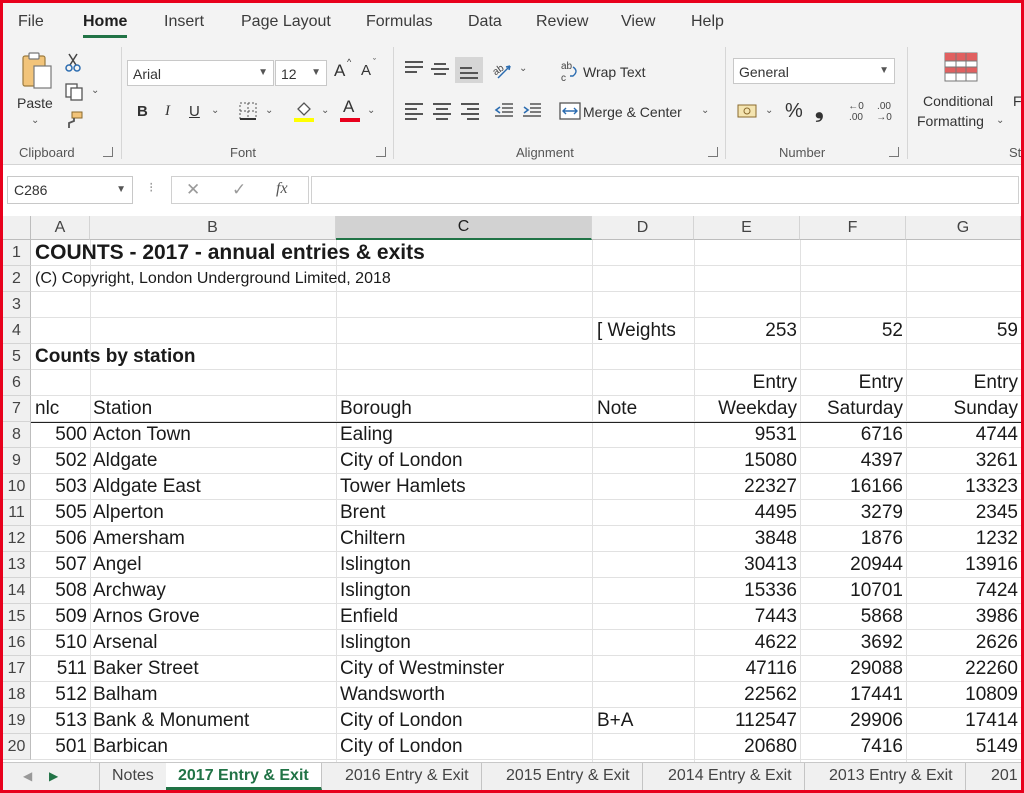 The image size is (1024, 793). Describe the element at coordinates (856, 112) in the screenshot. I see `increase-decimal-button: ←0 .00` at that location.